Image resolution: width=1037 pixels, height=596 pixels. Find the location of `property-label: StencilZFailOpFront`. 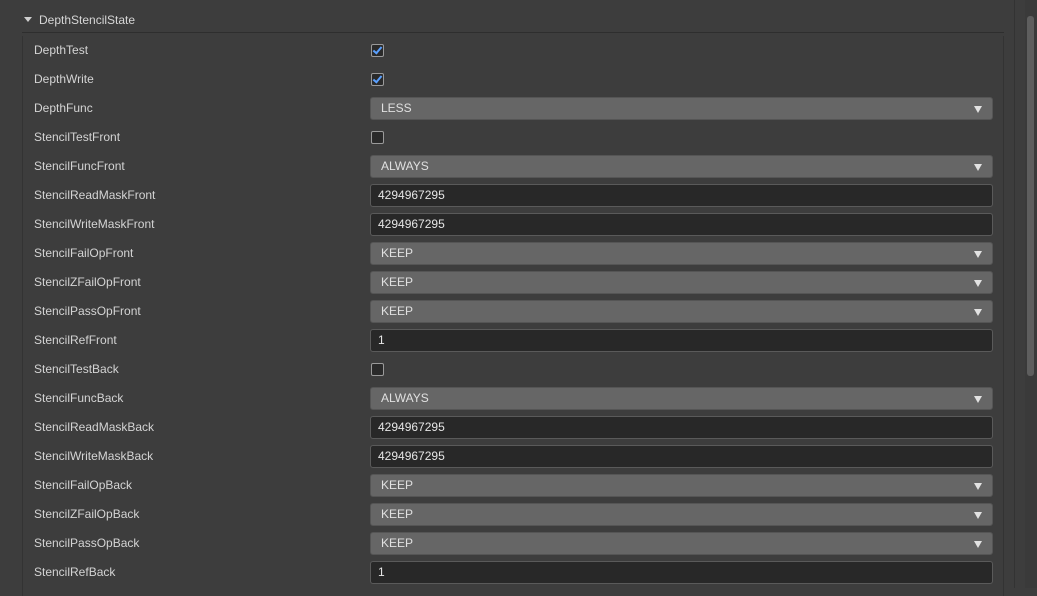

property-label: StencilZFailOpFront is located at coordinates (87, 282).